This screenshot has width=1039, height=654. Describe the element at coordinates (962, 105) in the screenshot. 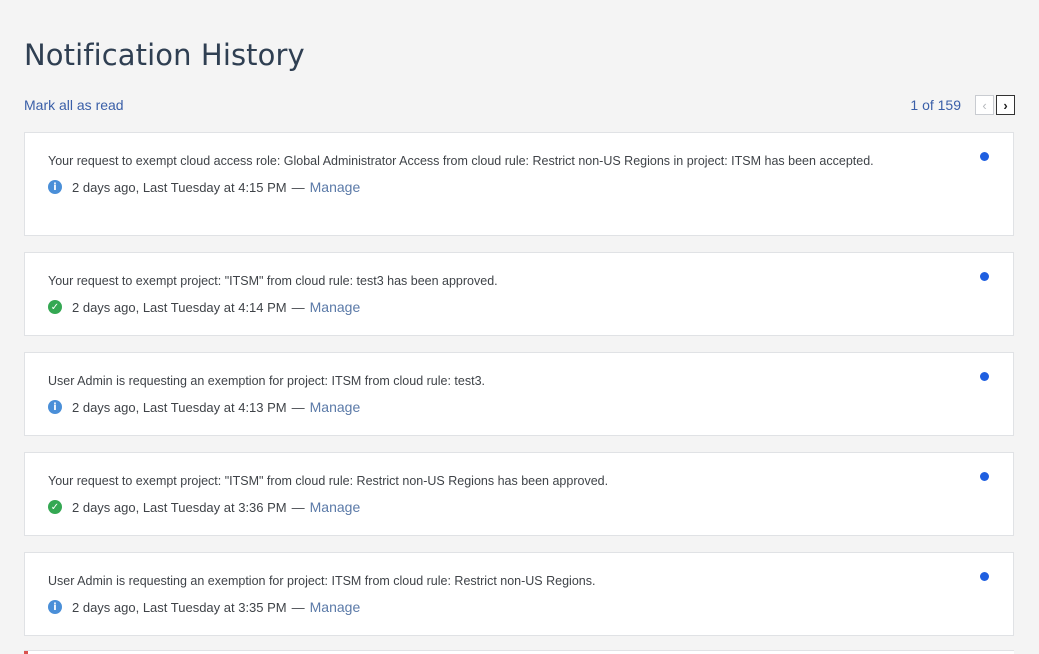

I see `pagination: 1 of 159 ‹ ›` at that location.